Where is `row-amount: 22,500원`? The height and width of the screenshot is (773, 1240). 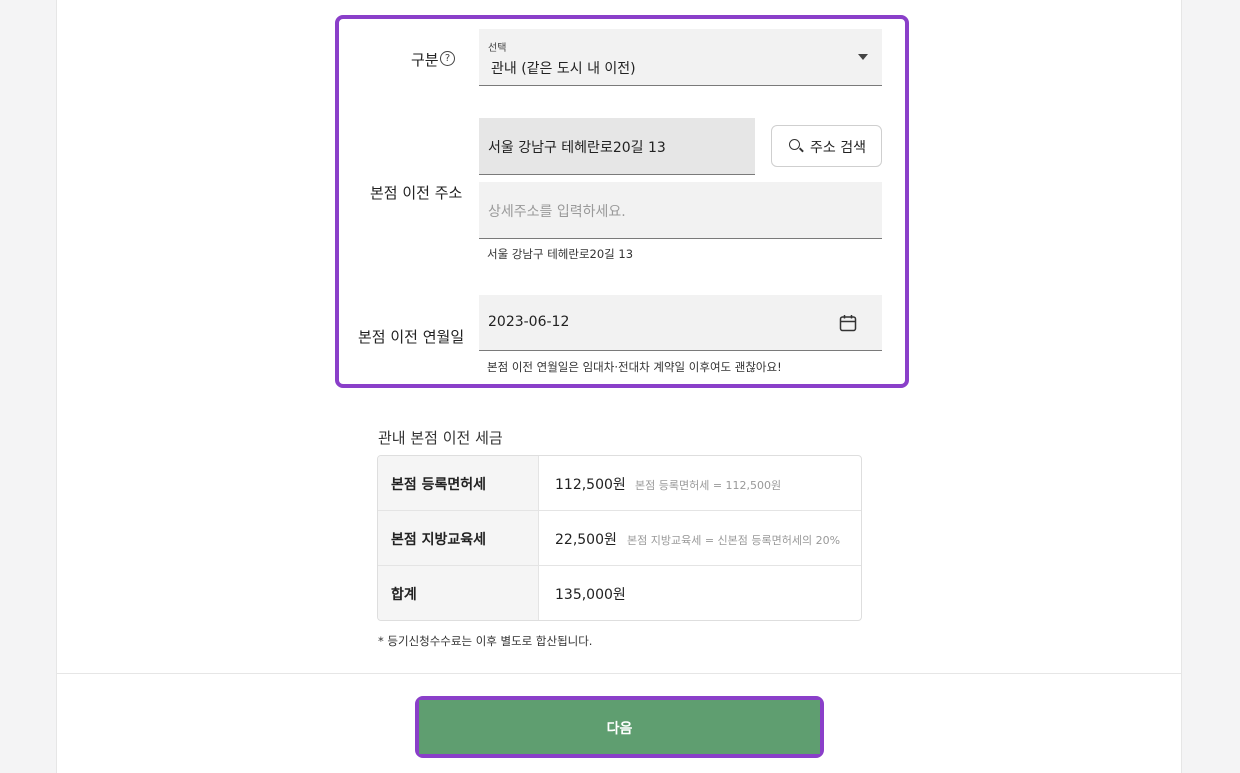
row-amount: 22,500원 is located at coordinates (586, 540).